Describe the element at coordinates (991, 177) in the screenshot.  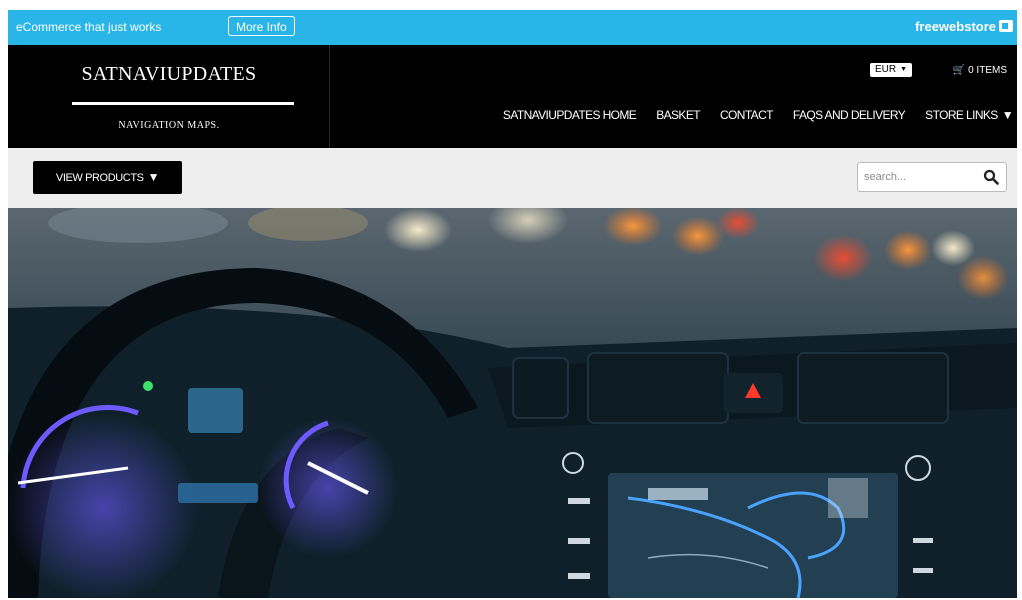
I see `search-icon` at that location.